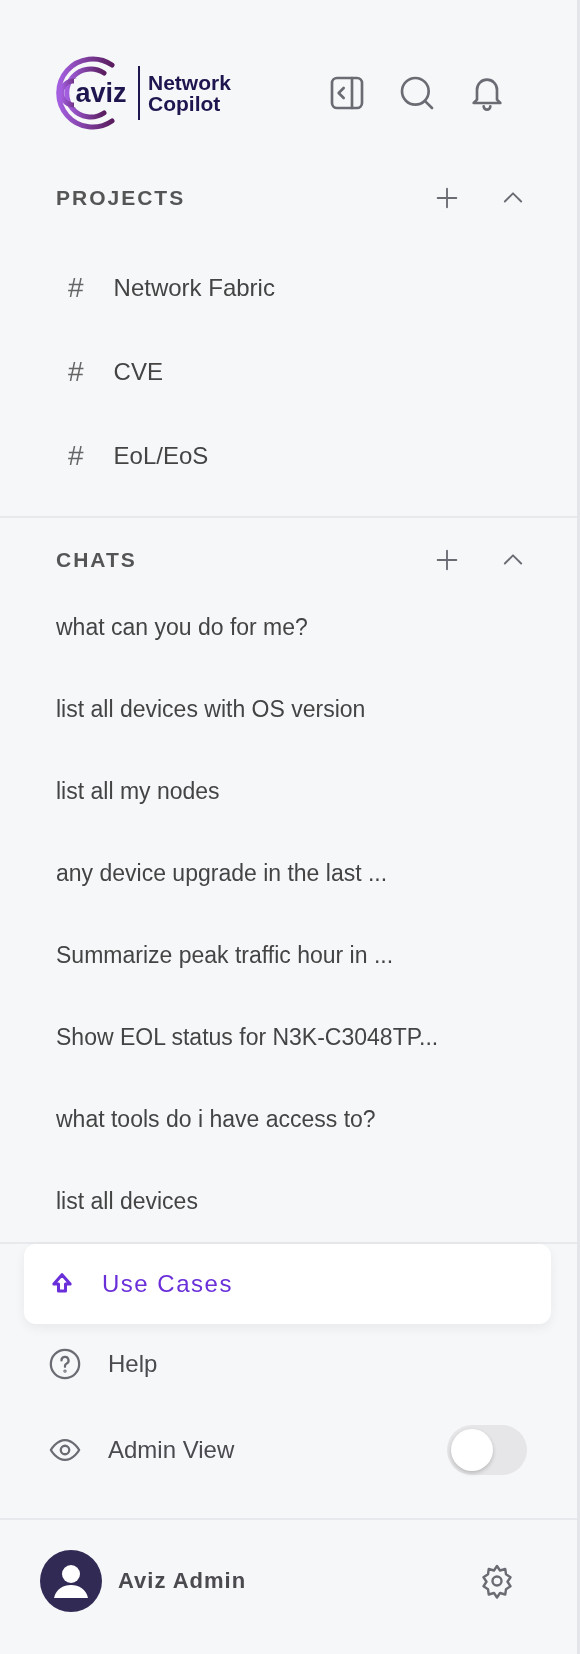 Image resolution: width=580 pixels, height=1654 pixels. Describe the element at coordinates (138, 372) in the screenshot. I see `project-item: CVE` at that location.